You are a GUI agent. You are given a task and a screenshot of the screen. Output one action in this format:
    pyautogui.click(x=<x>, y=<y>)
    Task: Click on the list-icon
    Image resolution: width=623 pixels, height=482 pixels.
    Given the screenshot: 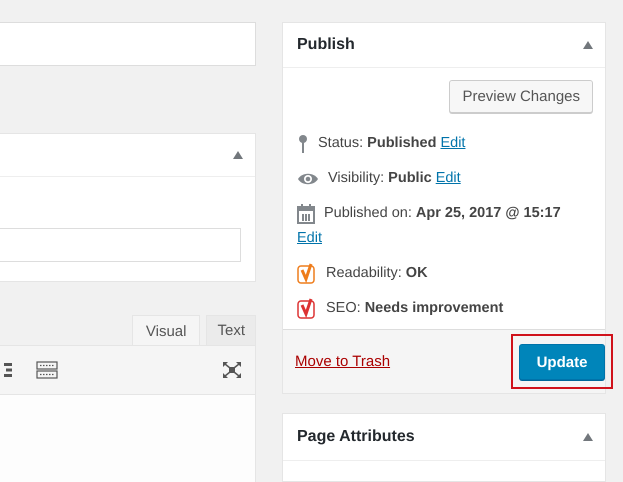 What is the action you would take?
    pyautogui.click(x=8, y=370)
    